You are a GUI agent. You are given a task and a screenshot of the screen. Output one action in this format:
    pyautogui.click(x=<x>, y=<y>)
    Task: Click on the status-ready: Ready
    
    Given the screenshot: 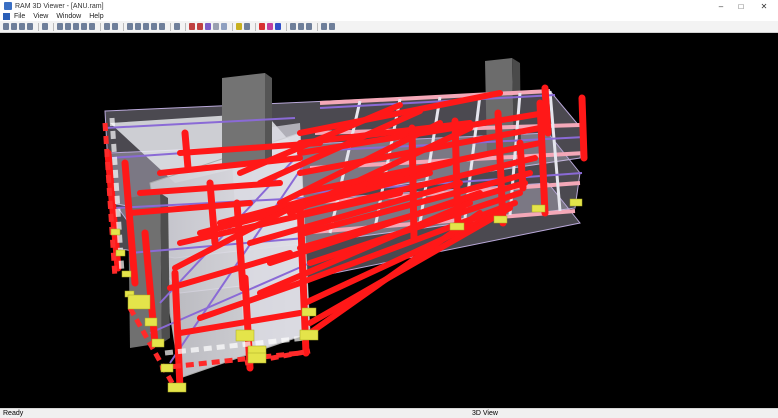 What is the action you would take?
    pyautogui.click(x=13, y=413)
    